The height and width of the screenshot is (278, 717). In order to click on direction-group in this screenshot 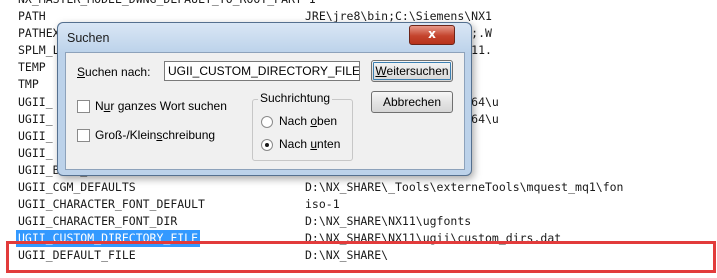, I will do `click(302, 130)`.